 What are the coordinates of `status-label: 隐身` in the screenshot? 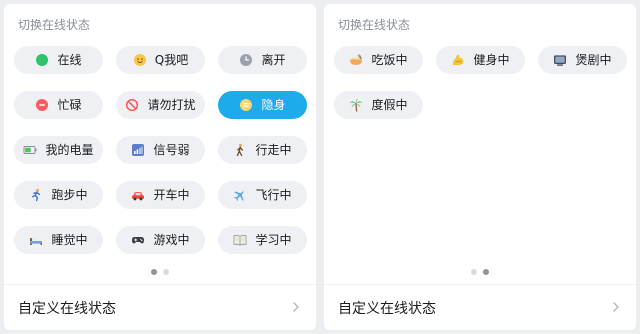 It's located at (273, 105).